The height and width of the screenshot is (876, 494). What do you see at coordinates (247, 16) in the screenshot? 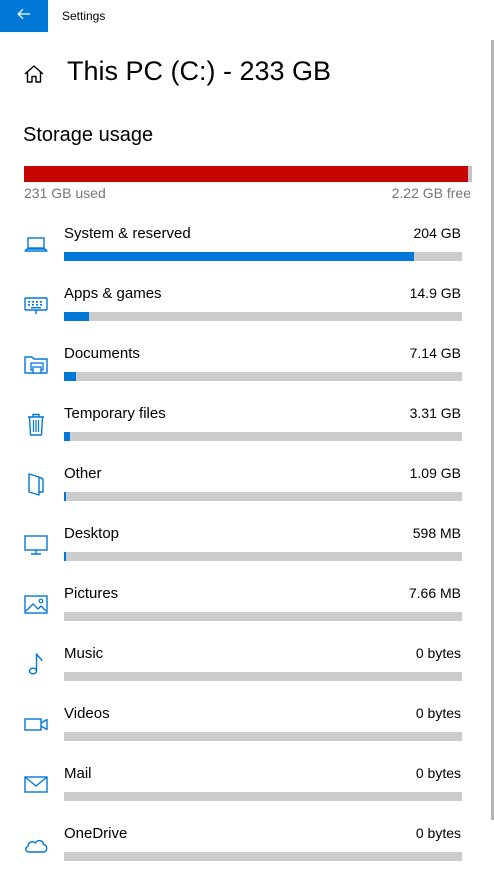
I see `title-bar: Settings` at bounding box center [247, 16].